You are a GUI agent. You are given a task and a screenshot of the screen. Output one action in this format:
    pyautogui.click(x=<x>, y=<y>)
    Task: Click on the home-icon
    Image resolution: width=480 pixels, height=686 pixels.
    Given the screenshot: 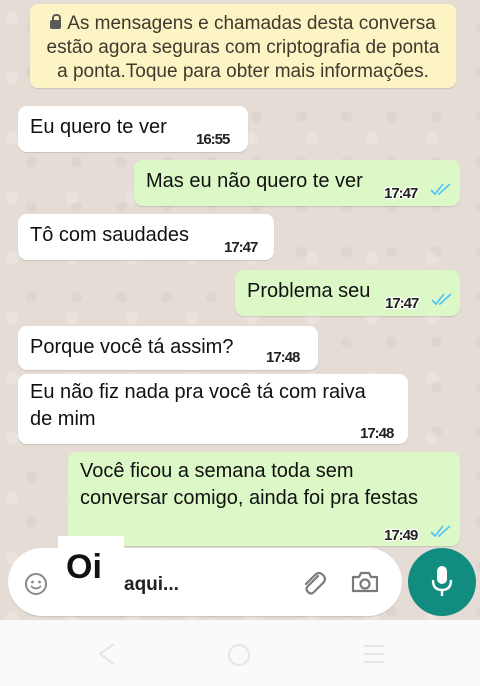 What is the action you would take?
    pyautogui.click(x=239, y=655)
    